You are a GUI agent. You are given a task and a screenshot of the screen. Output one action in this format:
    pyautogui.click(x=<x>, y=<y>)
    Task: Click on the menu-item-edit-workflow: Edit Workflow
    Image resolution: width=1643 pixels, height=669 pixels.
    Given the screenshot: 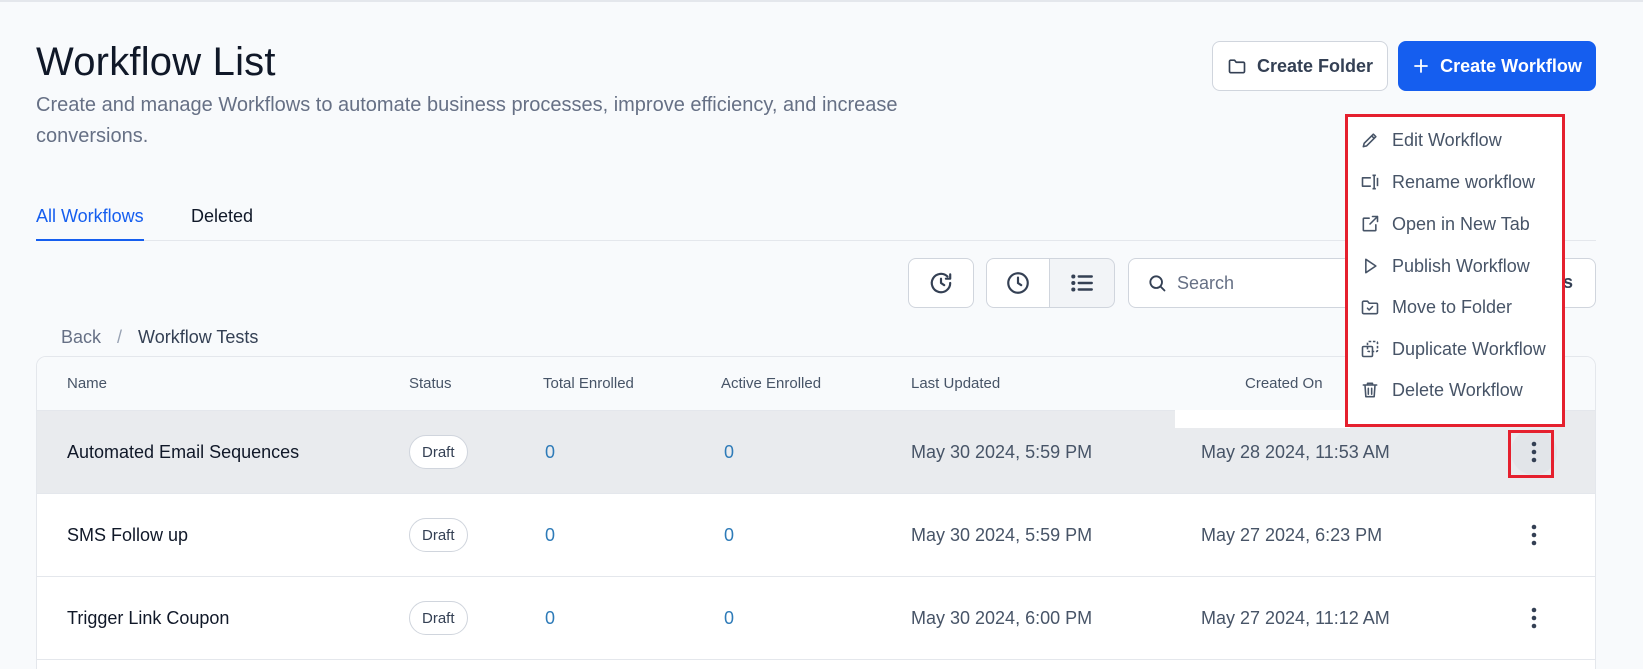 What is the action you would take?
    pyautogui.click(x=1431, y=140)
    